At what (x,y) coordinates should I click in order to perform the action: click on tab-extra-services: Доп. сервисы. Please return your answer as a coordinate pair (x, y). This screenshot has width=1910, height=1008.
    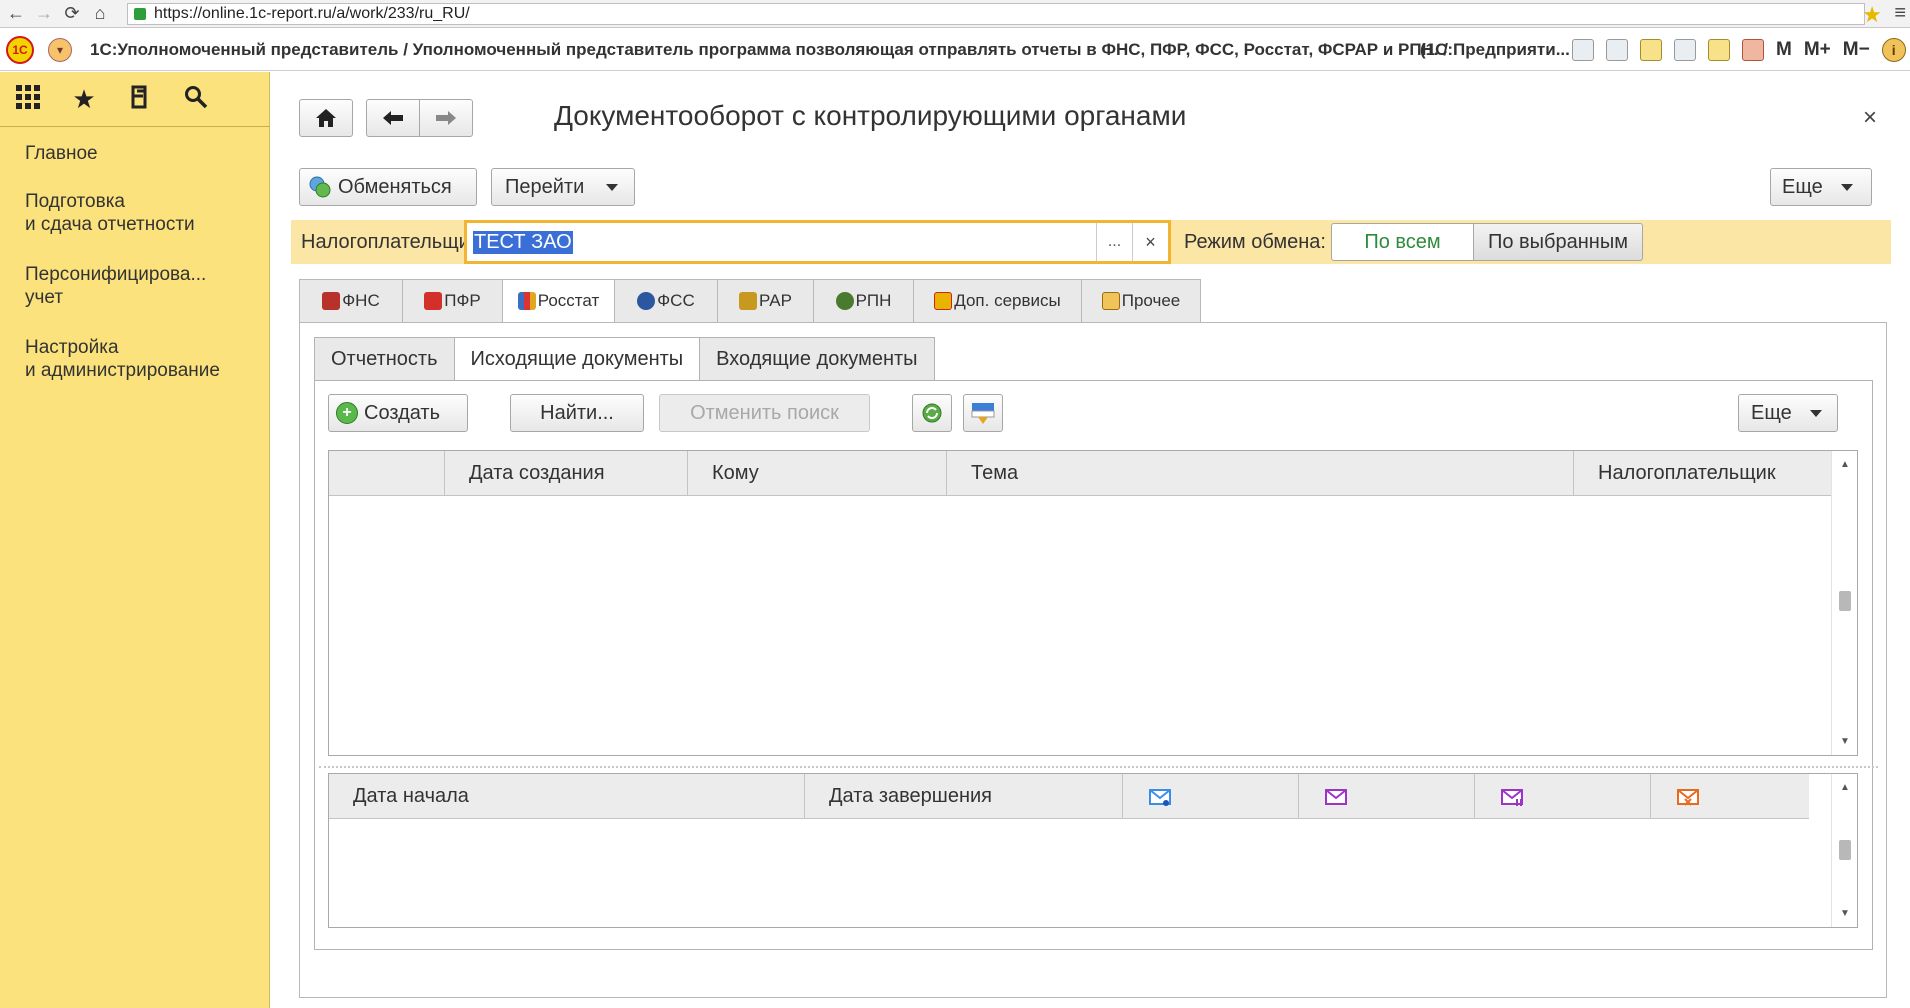
    Looking at the image, I should click on (997, 301).